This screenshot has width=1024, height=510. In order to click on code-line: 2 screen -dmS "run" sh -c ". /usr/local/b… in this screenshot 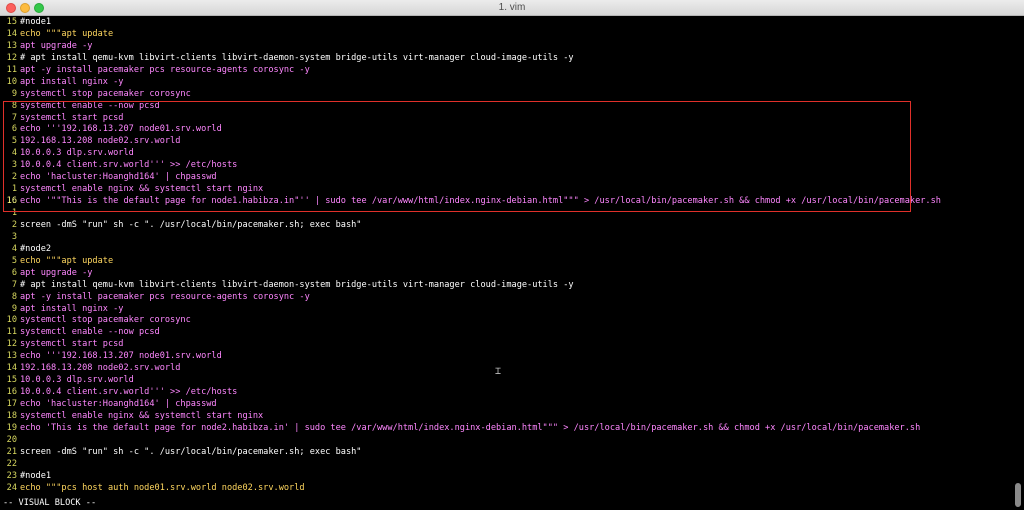, I will do `click(506, 226)`.